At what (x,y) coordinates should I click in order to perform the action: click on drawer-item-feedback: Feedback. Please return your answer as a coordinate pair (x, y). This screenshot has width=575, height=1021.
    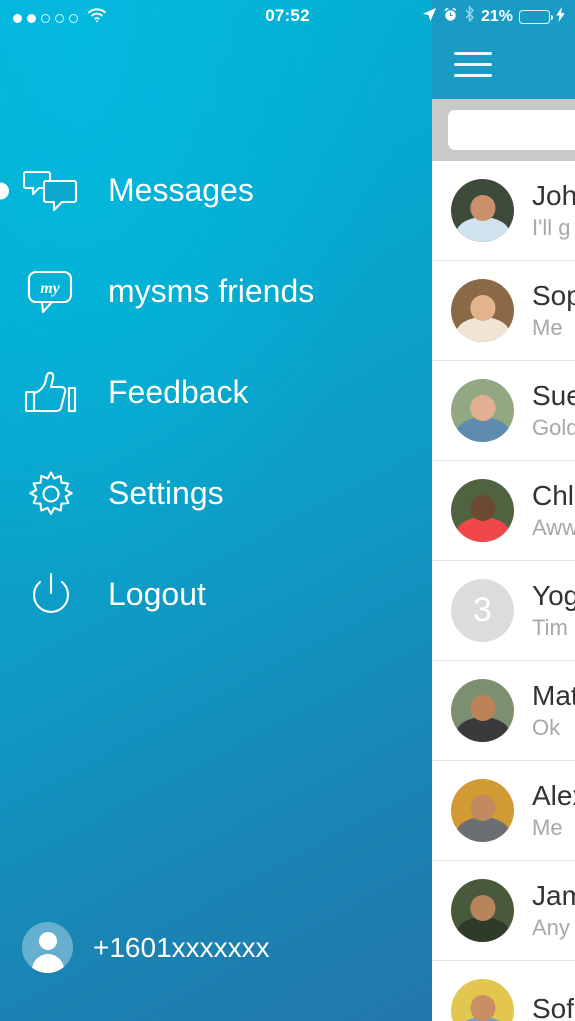
    Looking at the image, I should click on (216, 392).